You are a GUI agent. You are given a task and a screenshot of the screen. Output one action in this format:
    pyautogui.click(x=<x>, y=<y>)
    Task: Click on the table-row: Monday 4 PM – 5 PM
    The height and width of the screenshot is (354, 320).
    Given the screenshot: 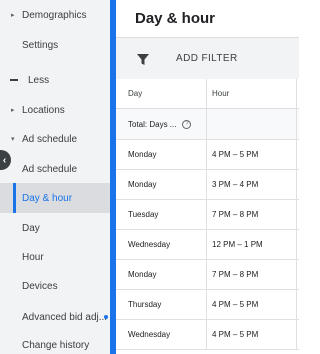 What is the action you would take?
    pyautogui.click(x=207, y=155)
    